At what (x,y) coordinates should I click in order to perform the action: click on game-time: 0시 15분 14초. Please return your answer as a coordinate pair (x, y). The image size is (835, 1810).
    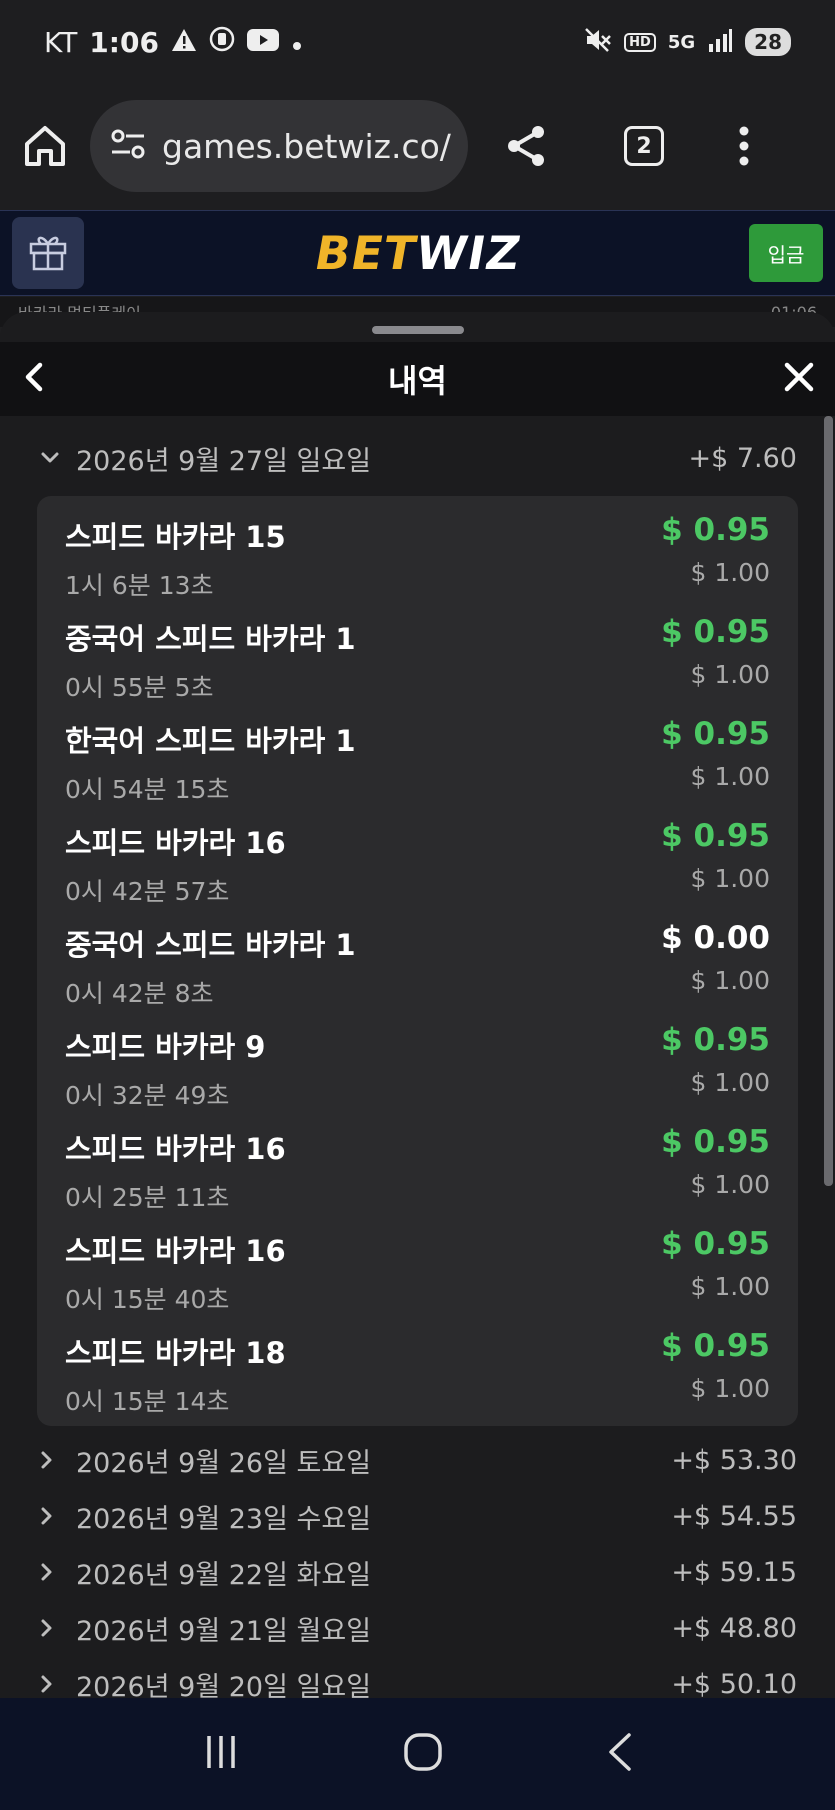
    Looking at the image, I should click on (147, 1401).